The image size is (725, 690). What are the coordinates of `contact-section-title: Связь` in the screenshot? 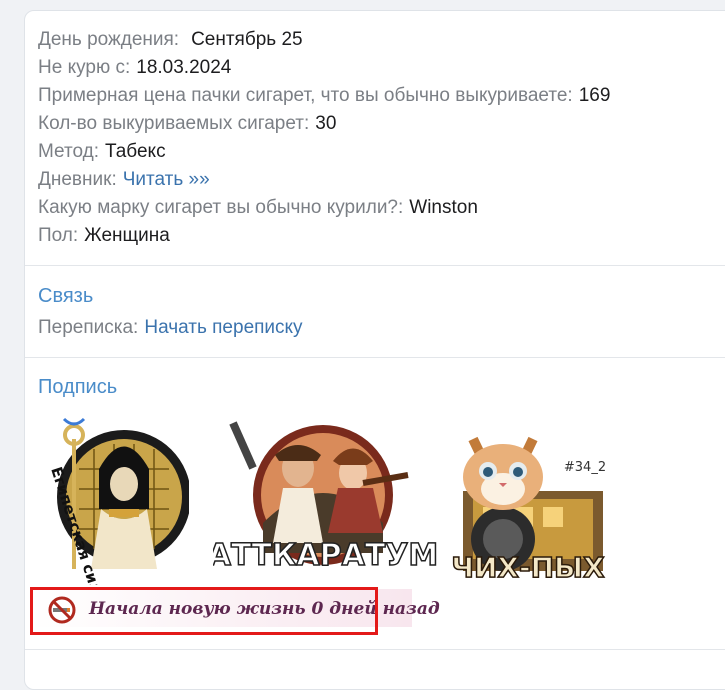 It's located at (66, 296).